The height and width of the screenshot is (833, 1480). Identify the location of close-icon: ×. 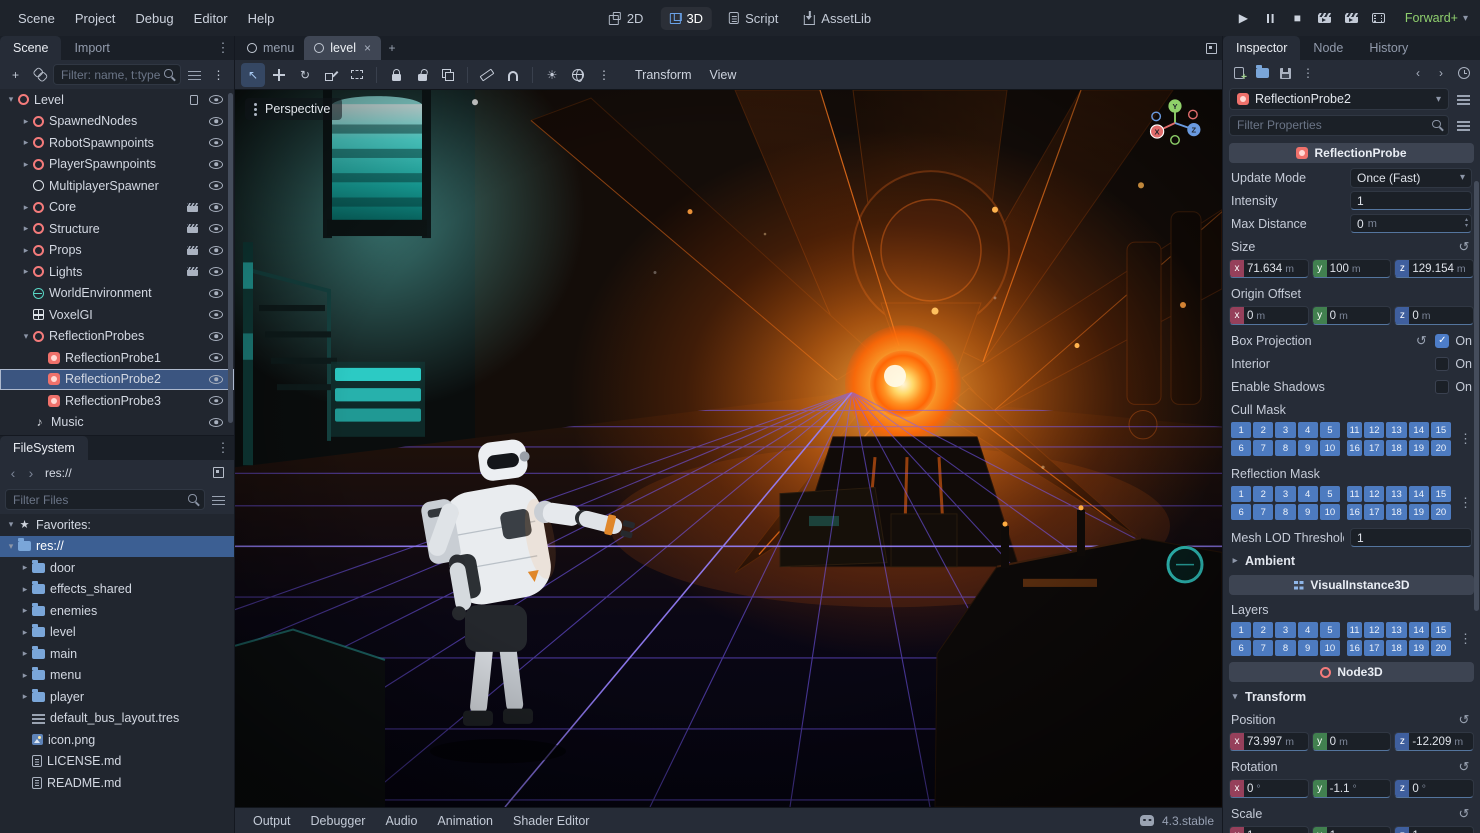
(367, 48).